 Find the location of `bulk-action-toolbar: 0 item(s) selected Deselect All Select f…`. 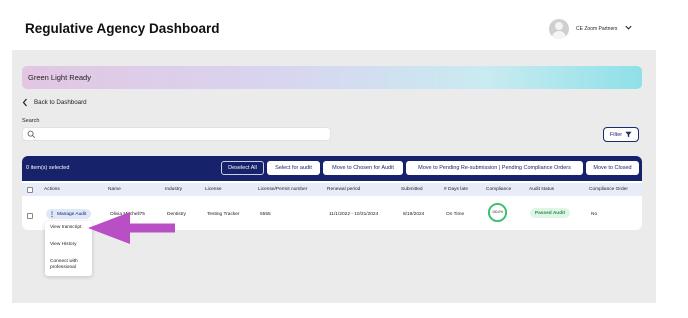

bulk-action-toolbar: 0 item(s) selected Deselect All Select f… is located at coordinates (332, 168).